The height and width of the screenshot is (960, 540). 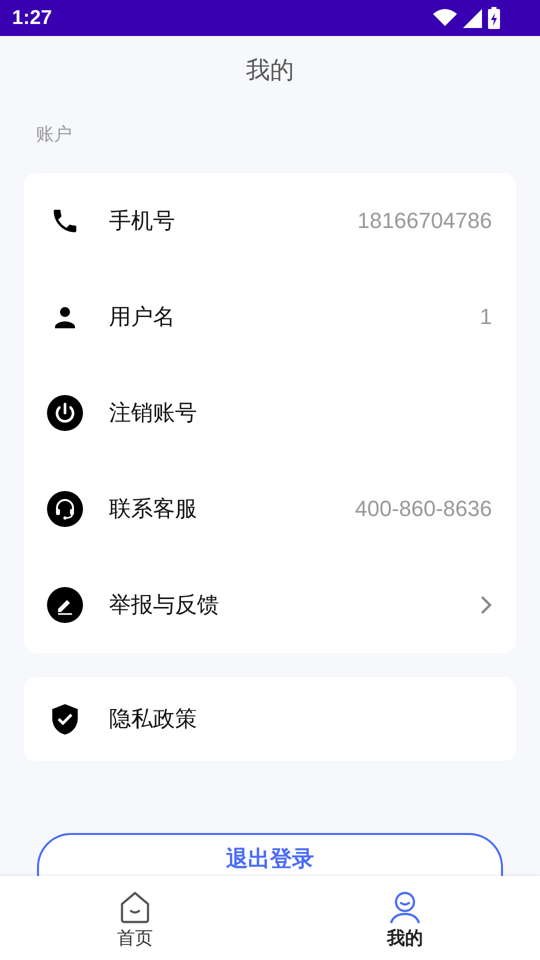 What do you see at coordinates (270, 70) in the screenshot?
I see `page-title: 我的` at bounding box center [270, 70].